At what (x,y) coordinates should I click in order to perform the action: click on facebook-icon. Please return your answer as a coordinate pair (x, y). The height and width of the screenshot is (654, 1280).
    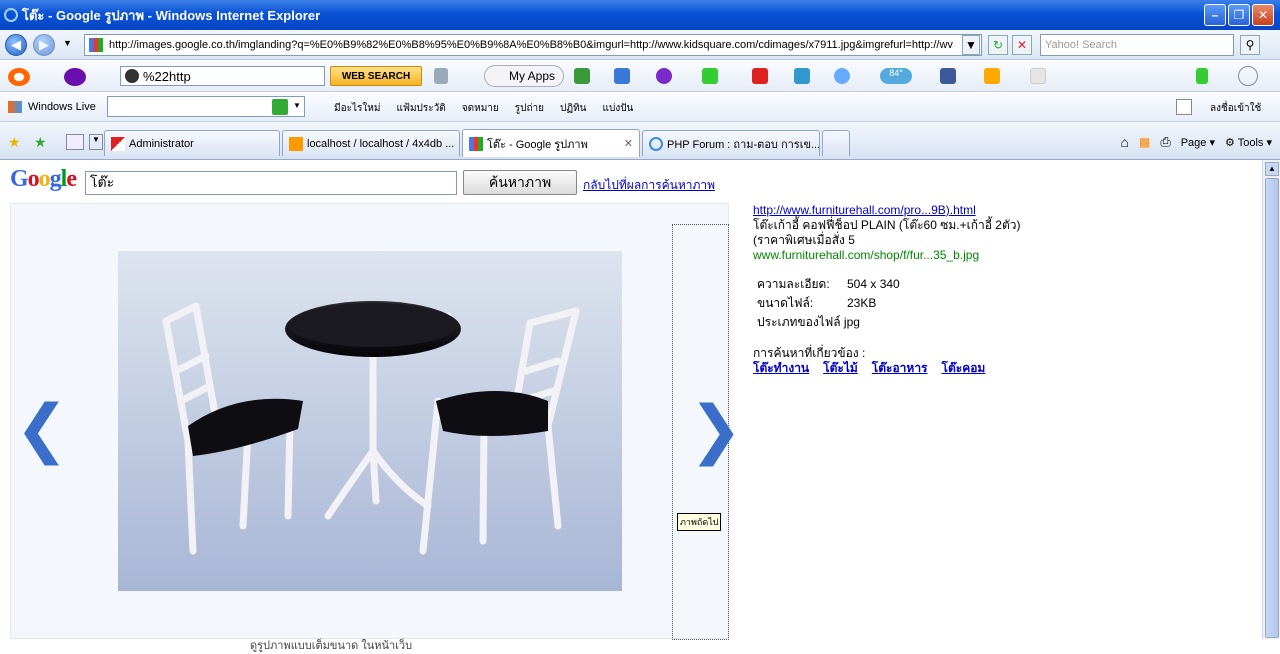
    Looking at the image, I should click on (948, 76).